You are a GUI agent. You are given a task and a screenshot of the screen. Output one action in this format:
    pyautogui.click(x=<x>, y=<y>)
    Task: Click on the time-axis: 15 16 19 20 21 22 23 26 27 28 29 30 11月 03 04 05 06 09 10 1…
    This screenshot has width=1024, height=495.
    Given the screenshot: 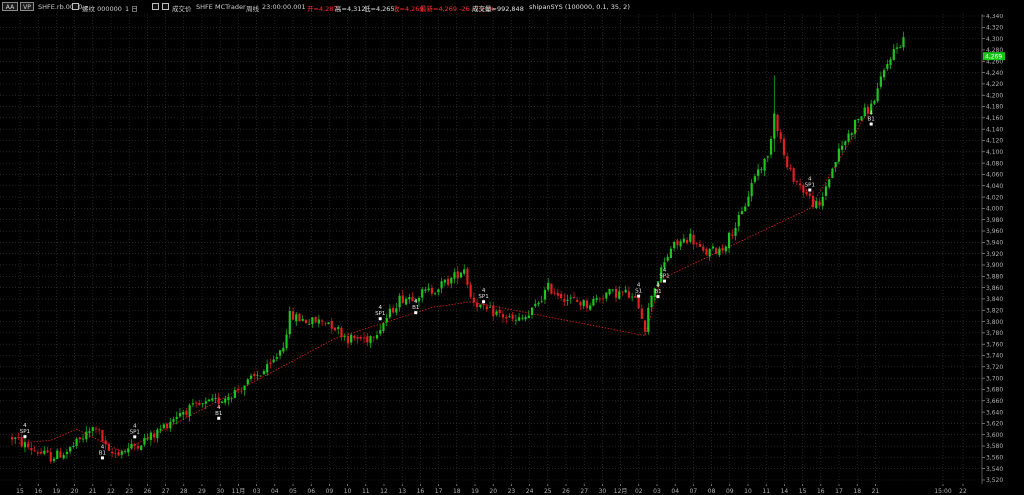 What is the action you would take?
    pyautogui.click(x=491, y=489)
    